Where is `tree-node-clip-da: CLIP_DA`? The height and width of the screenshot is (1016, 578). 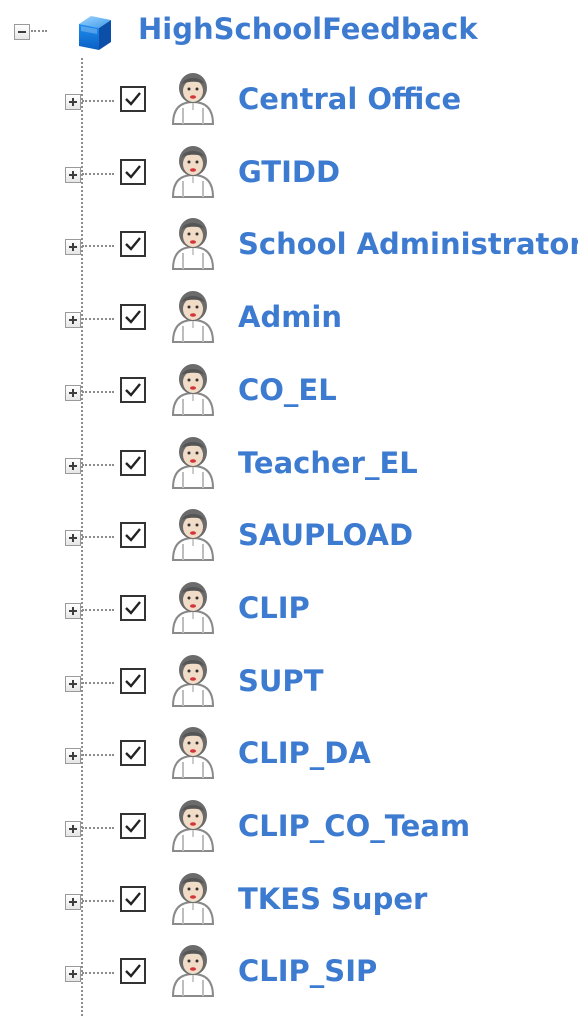 tree-node-clip-da: CLIP_DA is located at coordinates (289, 756).